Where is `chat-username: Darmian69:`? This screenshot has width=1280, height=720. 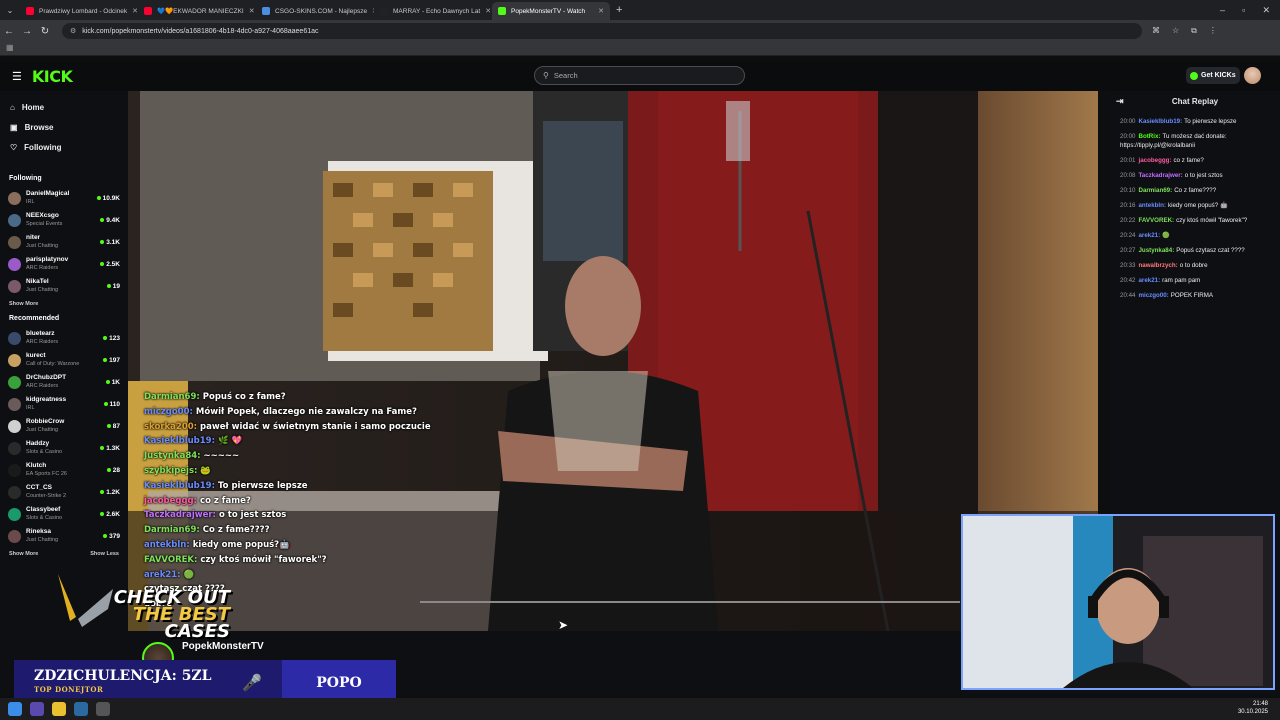 chat-username: Darmian69: is located at coordinates (1155, 190).